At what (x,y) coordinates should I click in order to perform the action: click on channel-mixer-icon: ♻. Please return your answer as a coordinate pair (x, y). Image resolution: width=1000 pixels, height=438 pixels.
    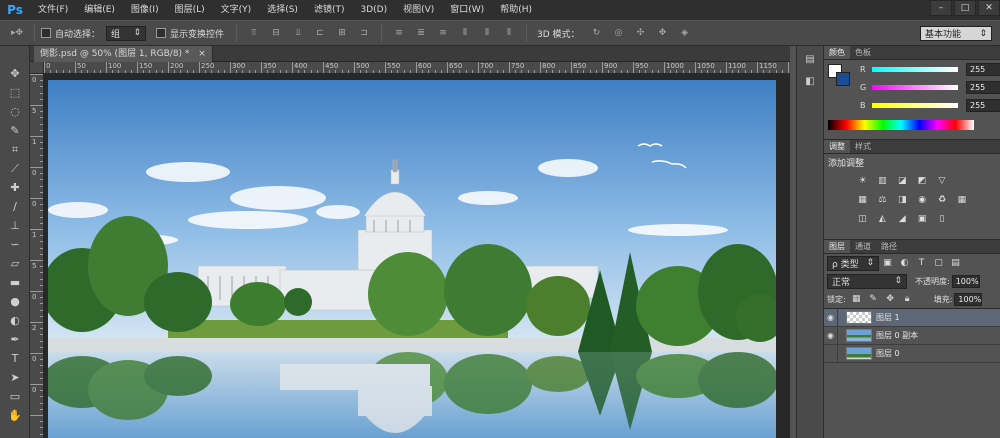
    Looking at the image, I should click on (942, 200).